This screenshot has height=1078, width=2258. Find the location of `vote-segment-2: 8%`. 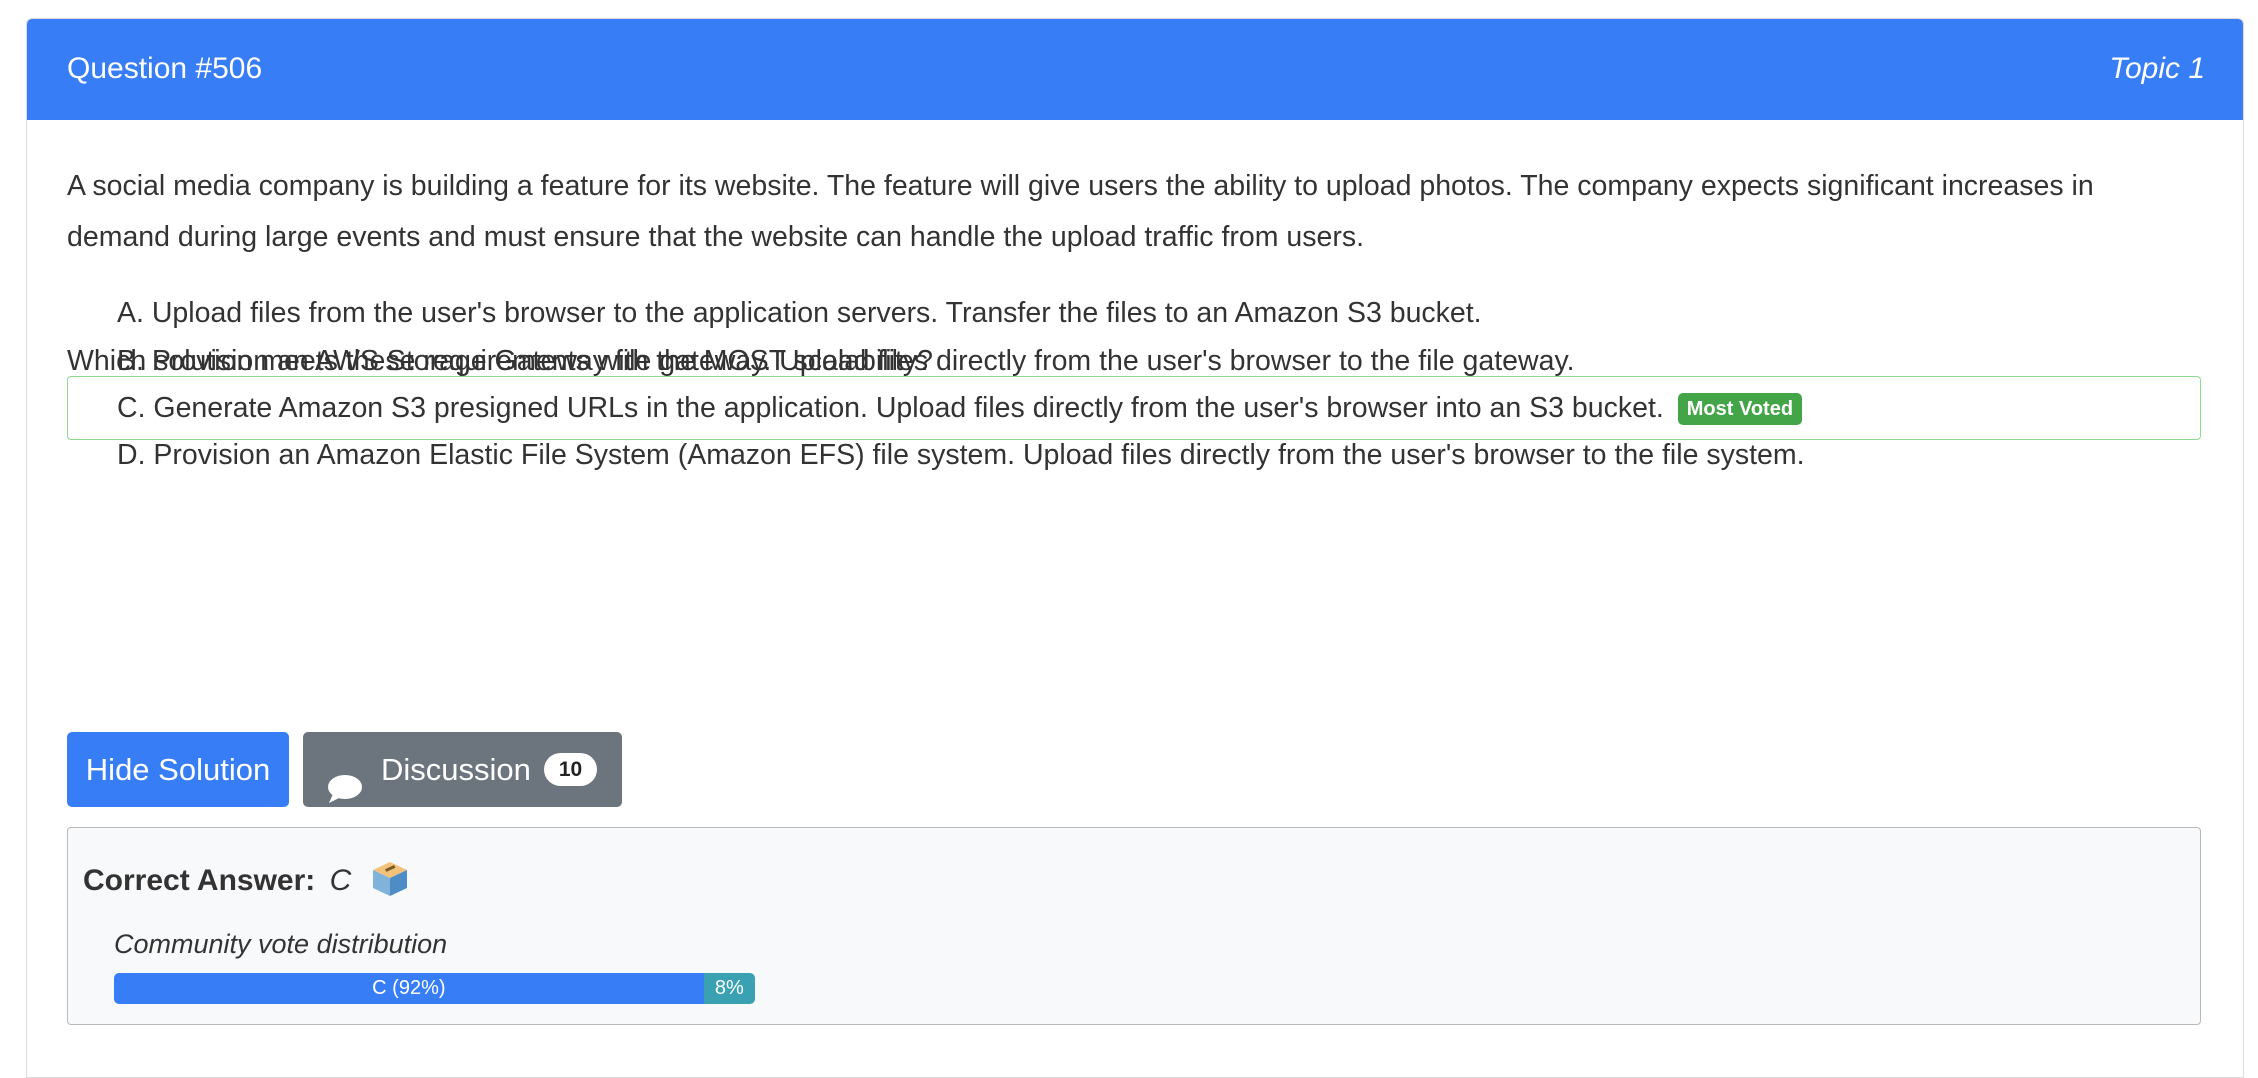

vote-segment-2: 8% is located at coordinates (729, 988).